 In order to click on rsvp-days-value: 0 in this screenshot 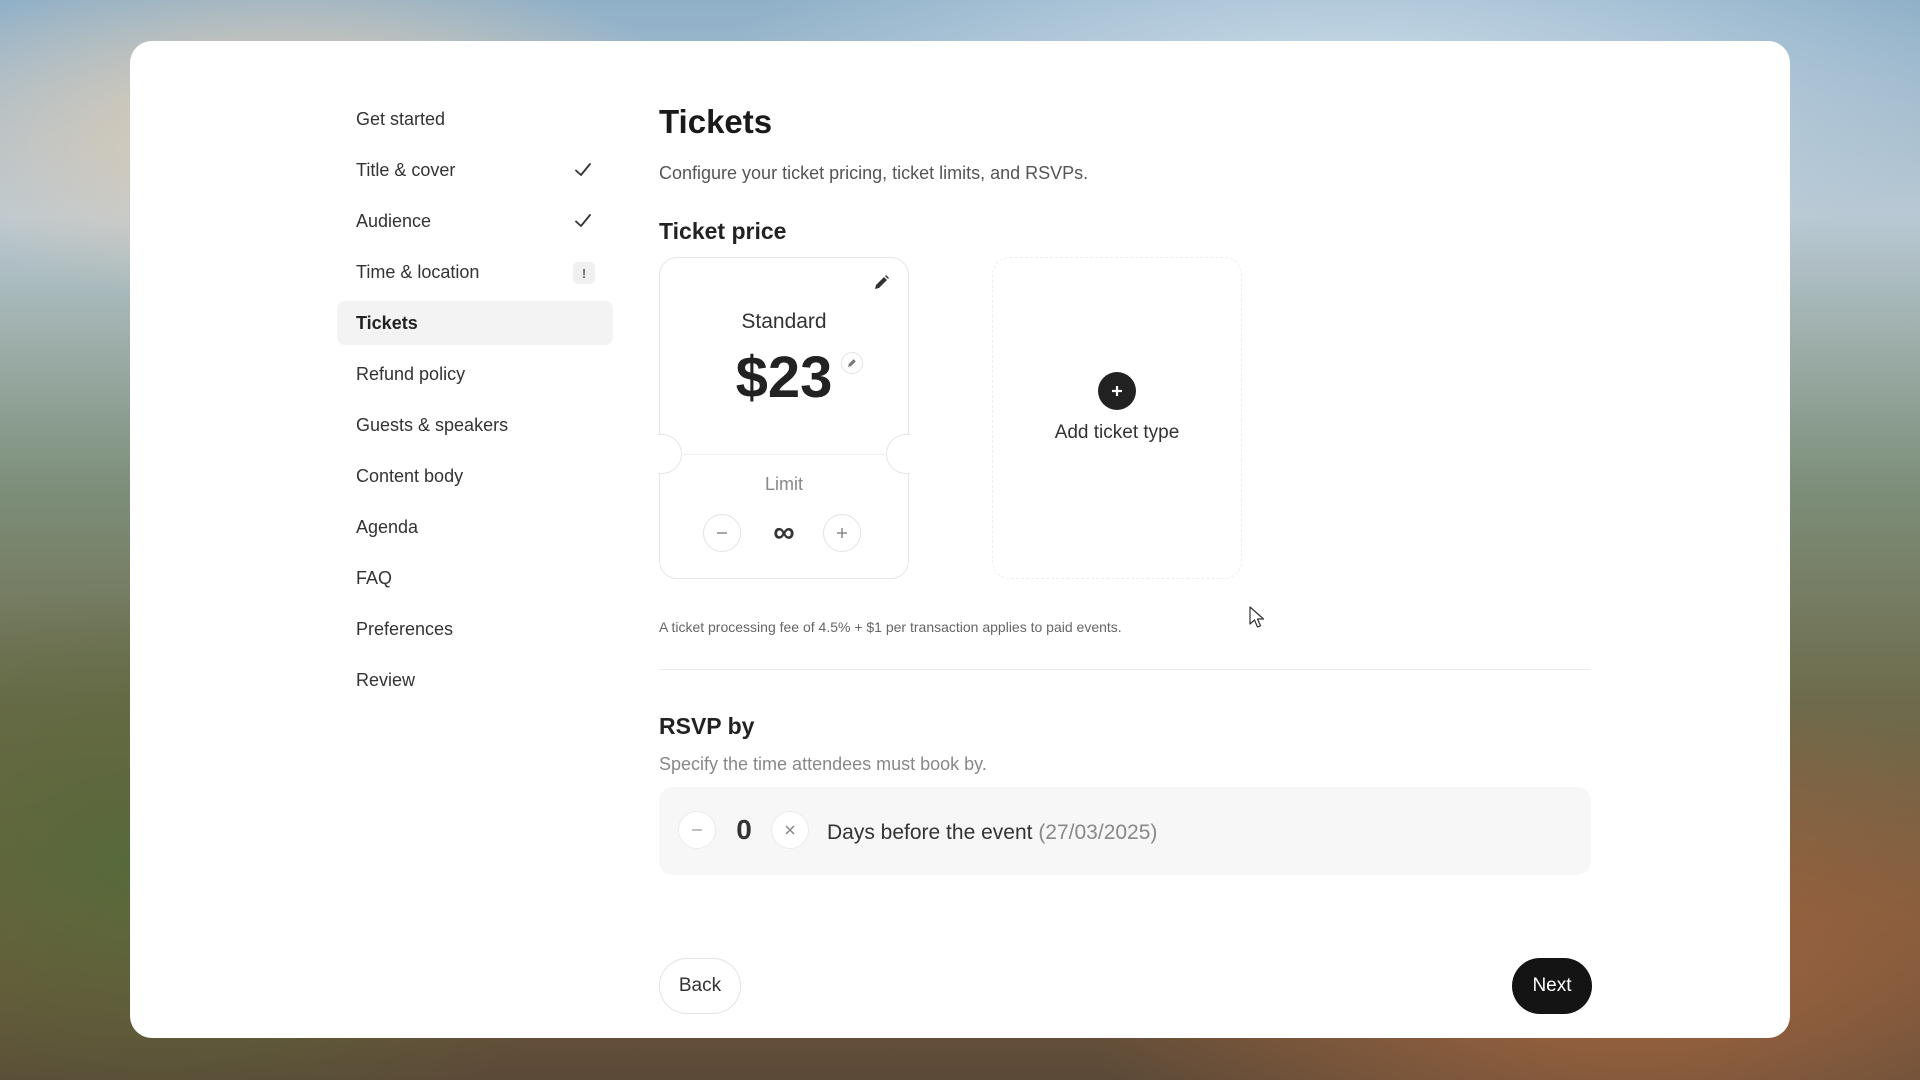, I will do `click(744, 830)`.